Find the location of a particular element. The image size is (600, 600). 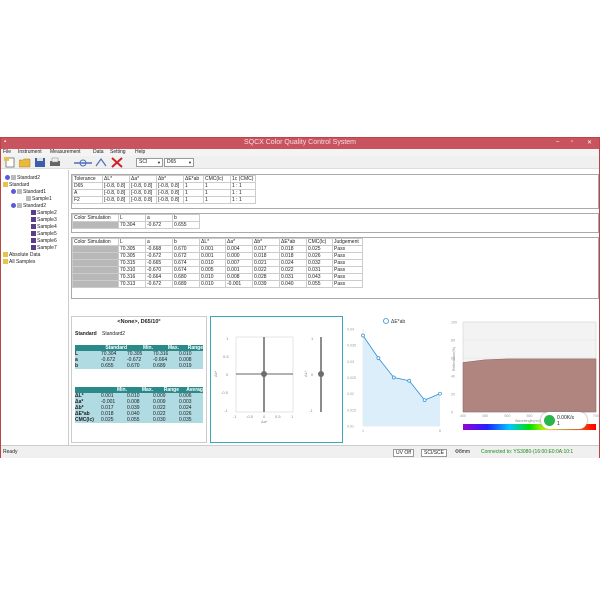

uv-select: UV Off is located at coordinates (403, 453).